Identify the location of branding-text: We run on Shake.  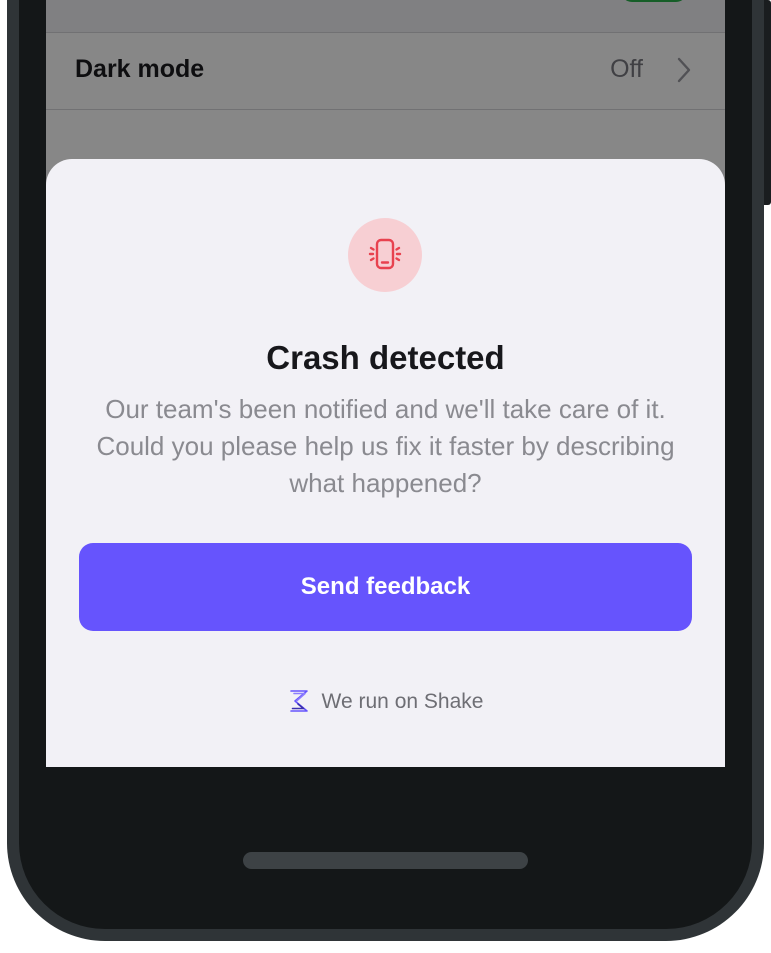
(402, 701).